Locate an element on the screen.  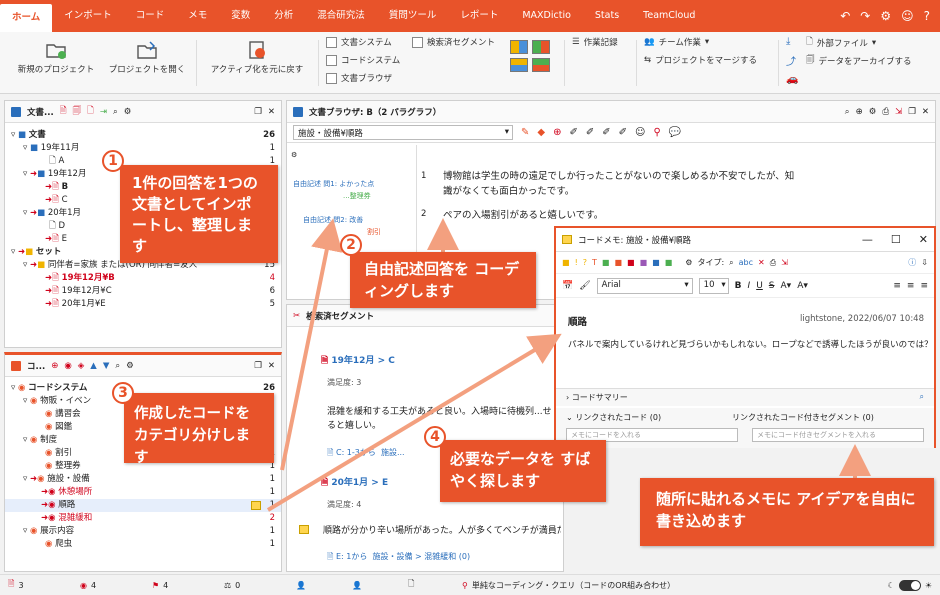
doc-icon: 🗎 is located at coordinates (11, 583).